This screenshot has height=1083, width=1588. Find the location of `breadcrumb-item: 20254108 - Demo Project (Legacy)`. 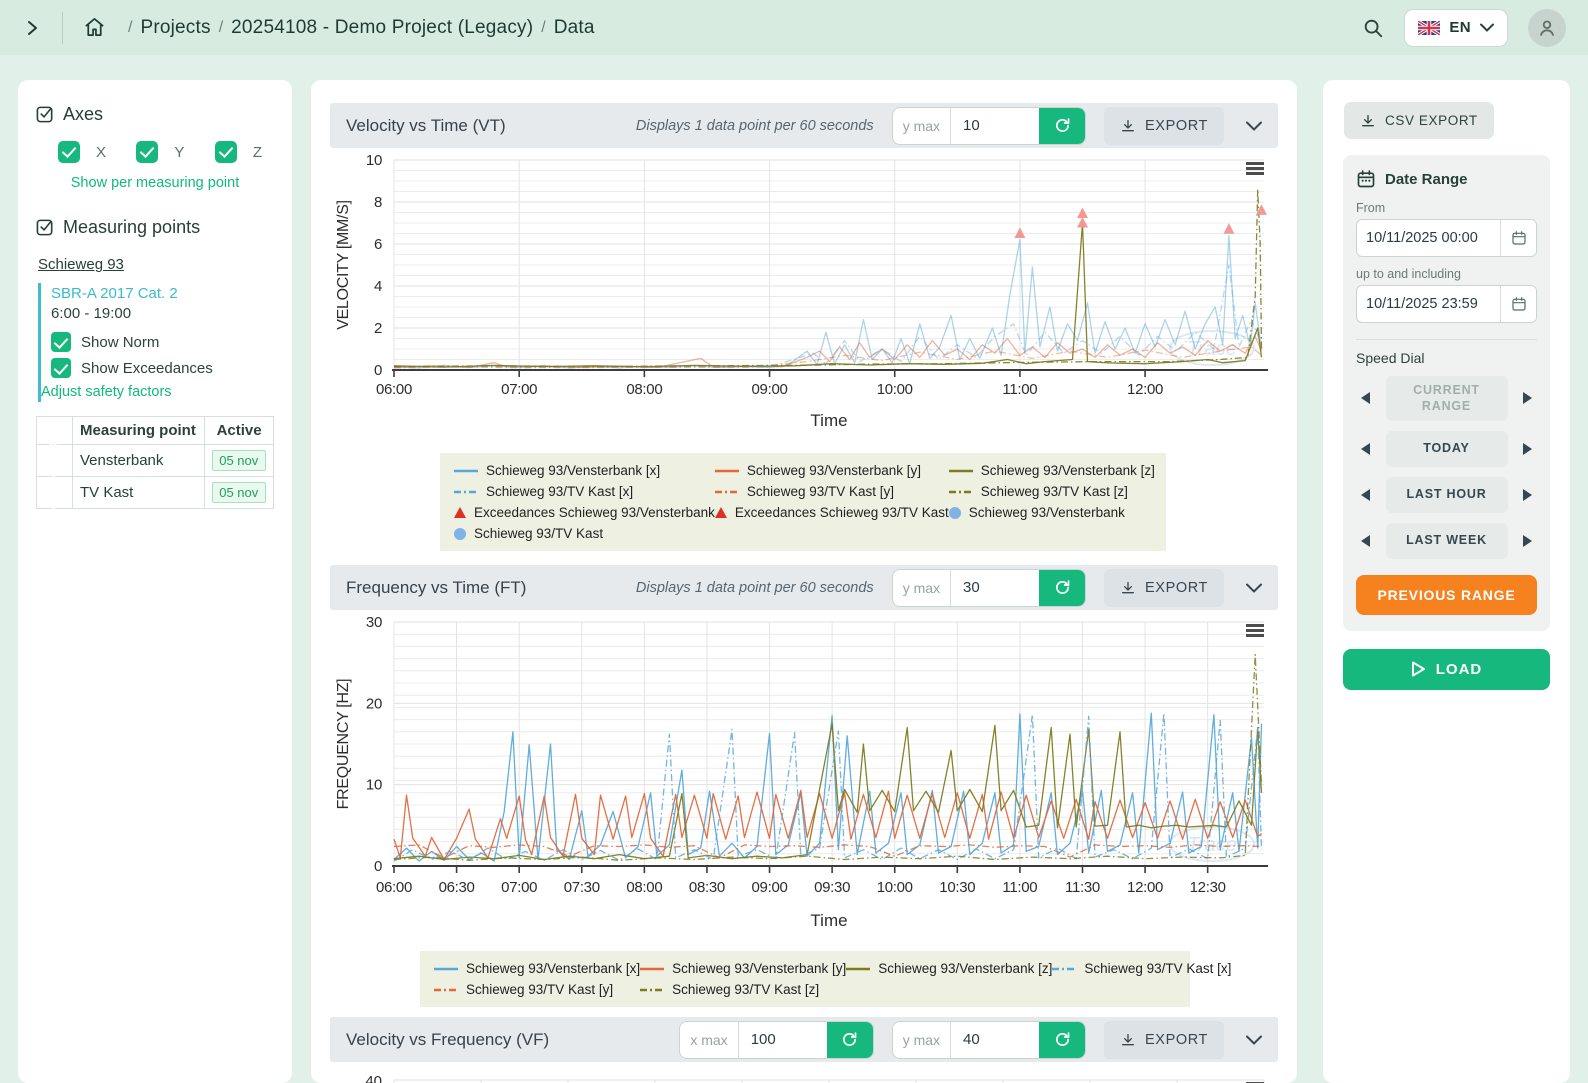

breadcrumb-item: 20254108 - Demo Project (Legacy) is located at coordinates (382, 28).